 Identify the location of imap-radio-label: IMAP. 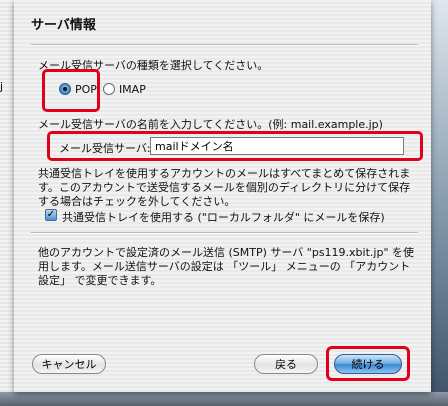
(132, 89).